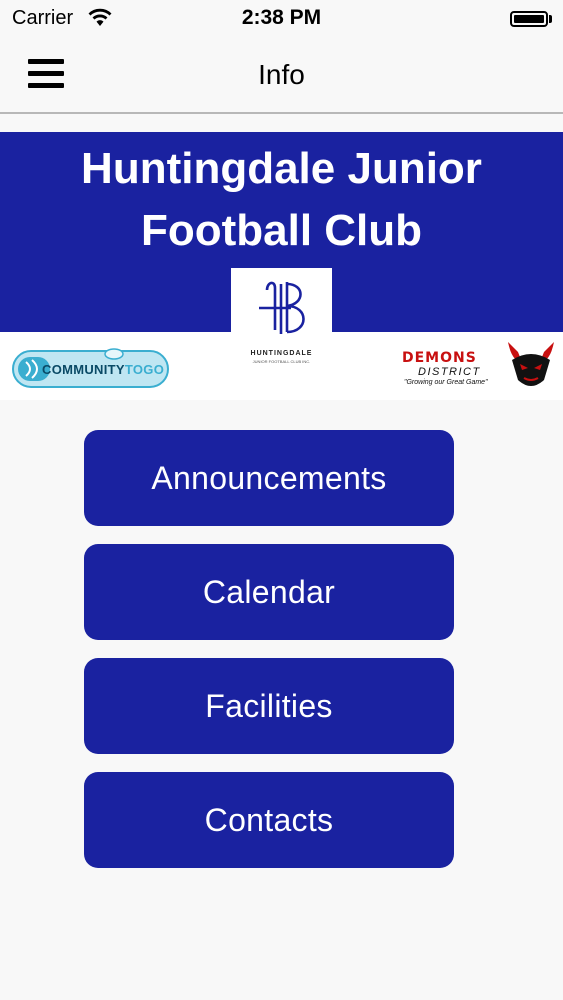 The width and height of the screenshot is (563, 1000). Describe the element at coordinates (269, 706) in the screenshot. I see `facilities-button: Facilities` at that location.